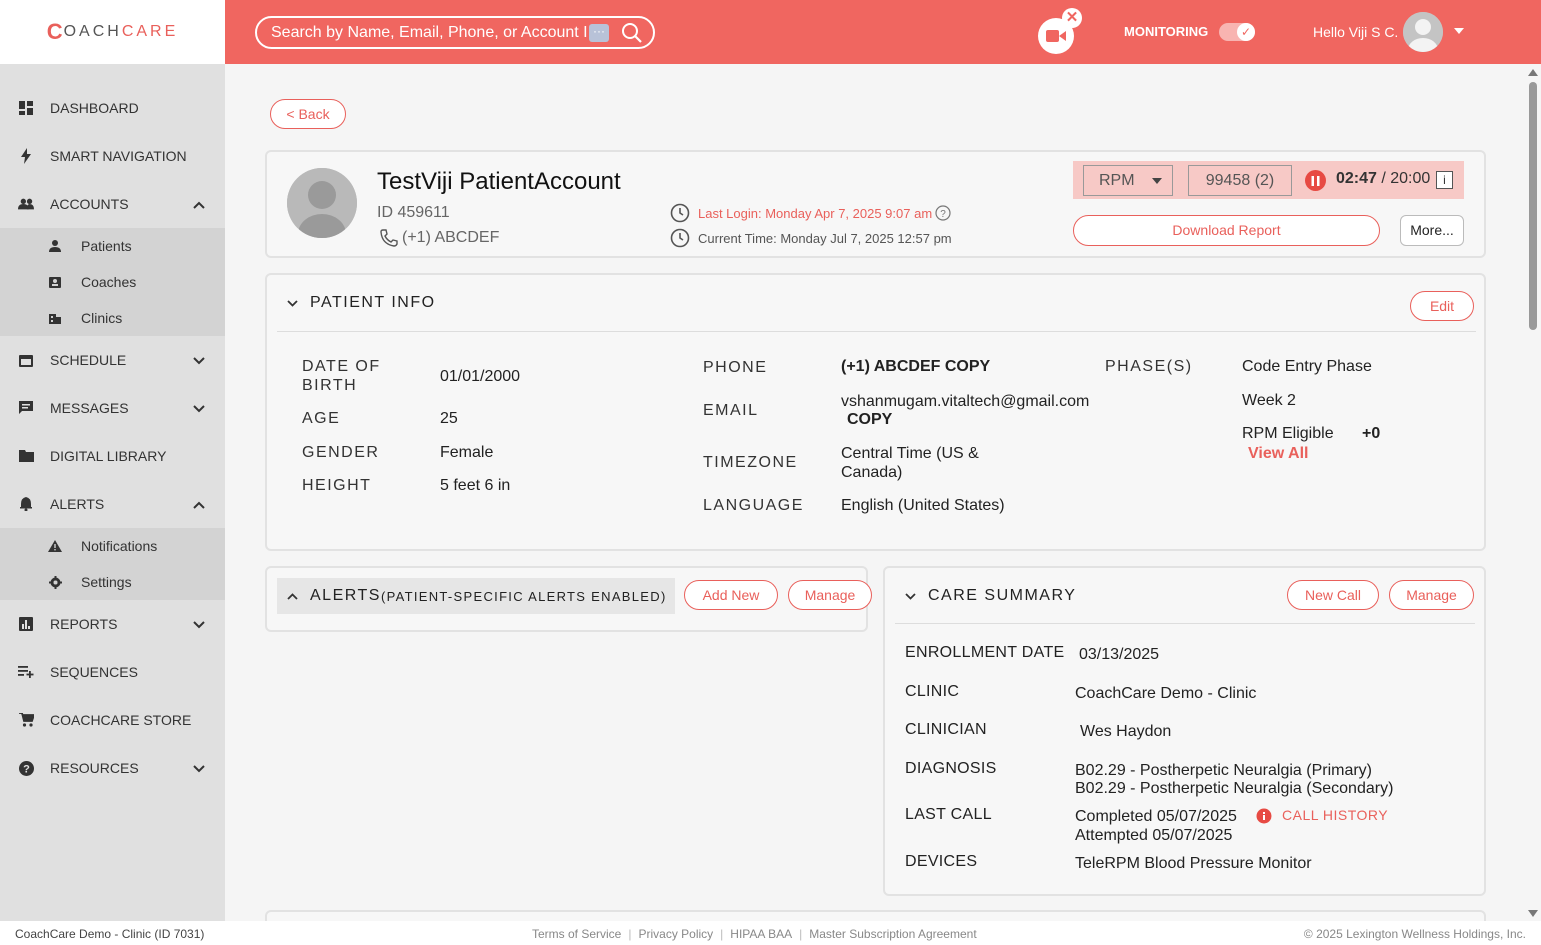 This screenshot has height=945, width=1541. What do you see at coordinates (26, 108) in the screenshot?
I see `dashboard-icon` at bounding box center [26, 108].